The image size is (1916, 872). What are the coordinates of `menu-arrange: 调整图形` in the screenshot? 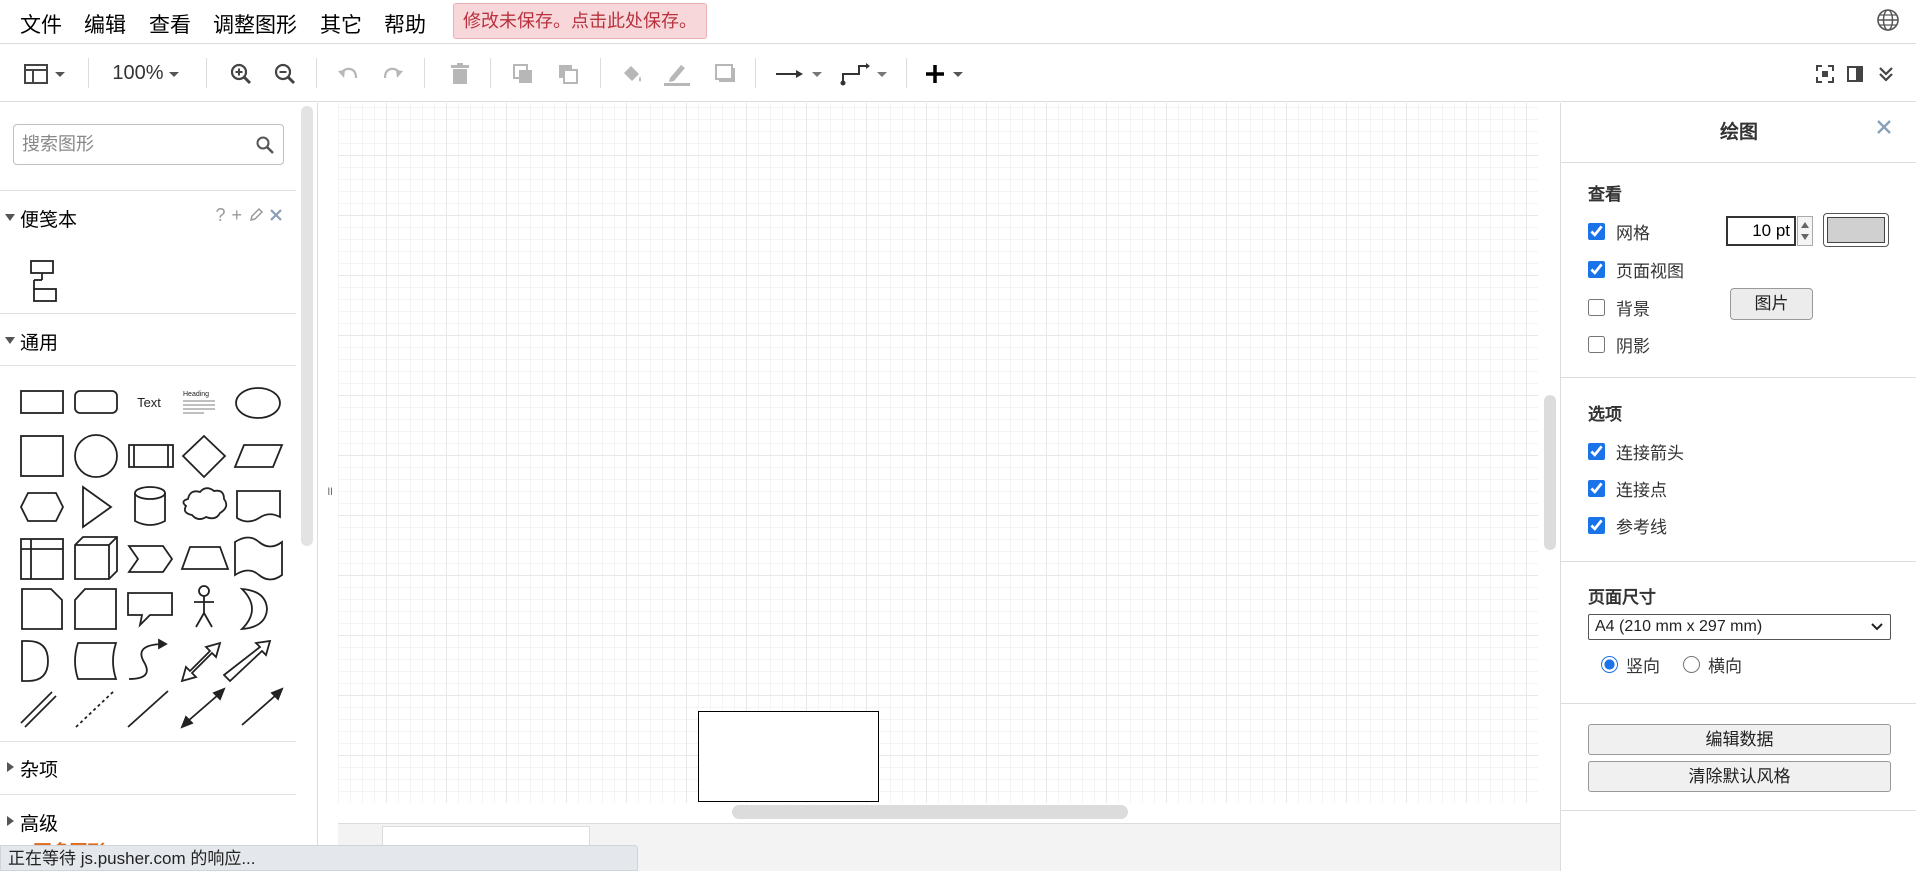 It's located at (255, 24).